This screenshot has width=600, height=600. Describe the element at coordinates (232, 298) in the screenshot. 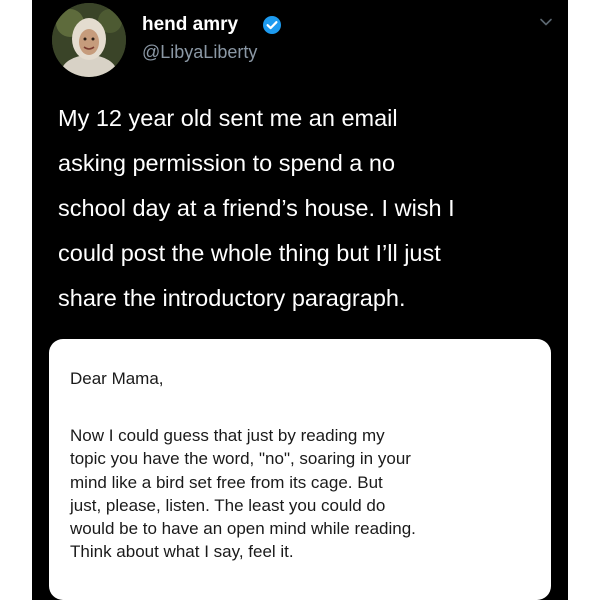

I see `tweet-text-line: share the introductory paragraph.` at that location.